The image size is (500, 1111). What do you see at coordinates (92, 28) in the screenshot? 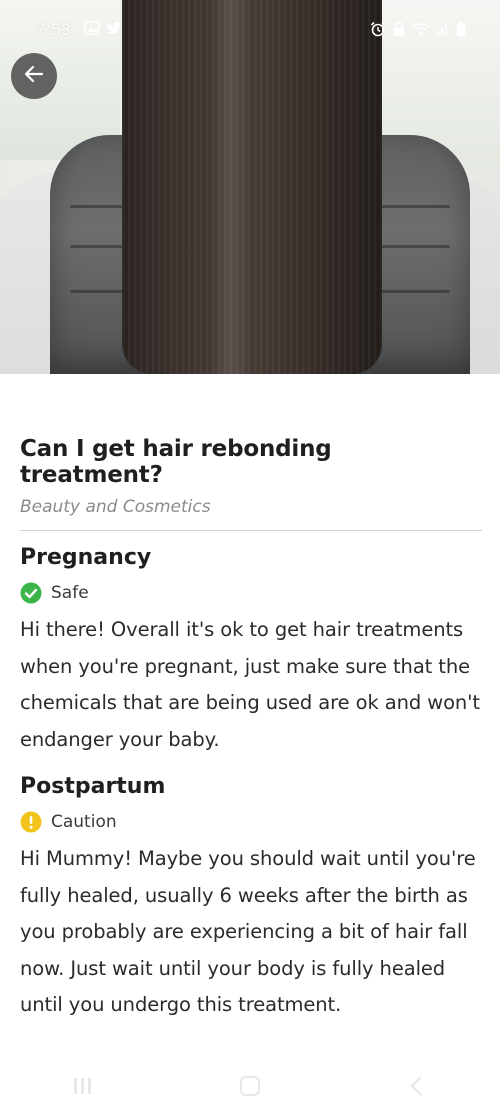
I see `gallery-icon` at bounding box center [92, 28].